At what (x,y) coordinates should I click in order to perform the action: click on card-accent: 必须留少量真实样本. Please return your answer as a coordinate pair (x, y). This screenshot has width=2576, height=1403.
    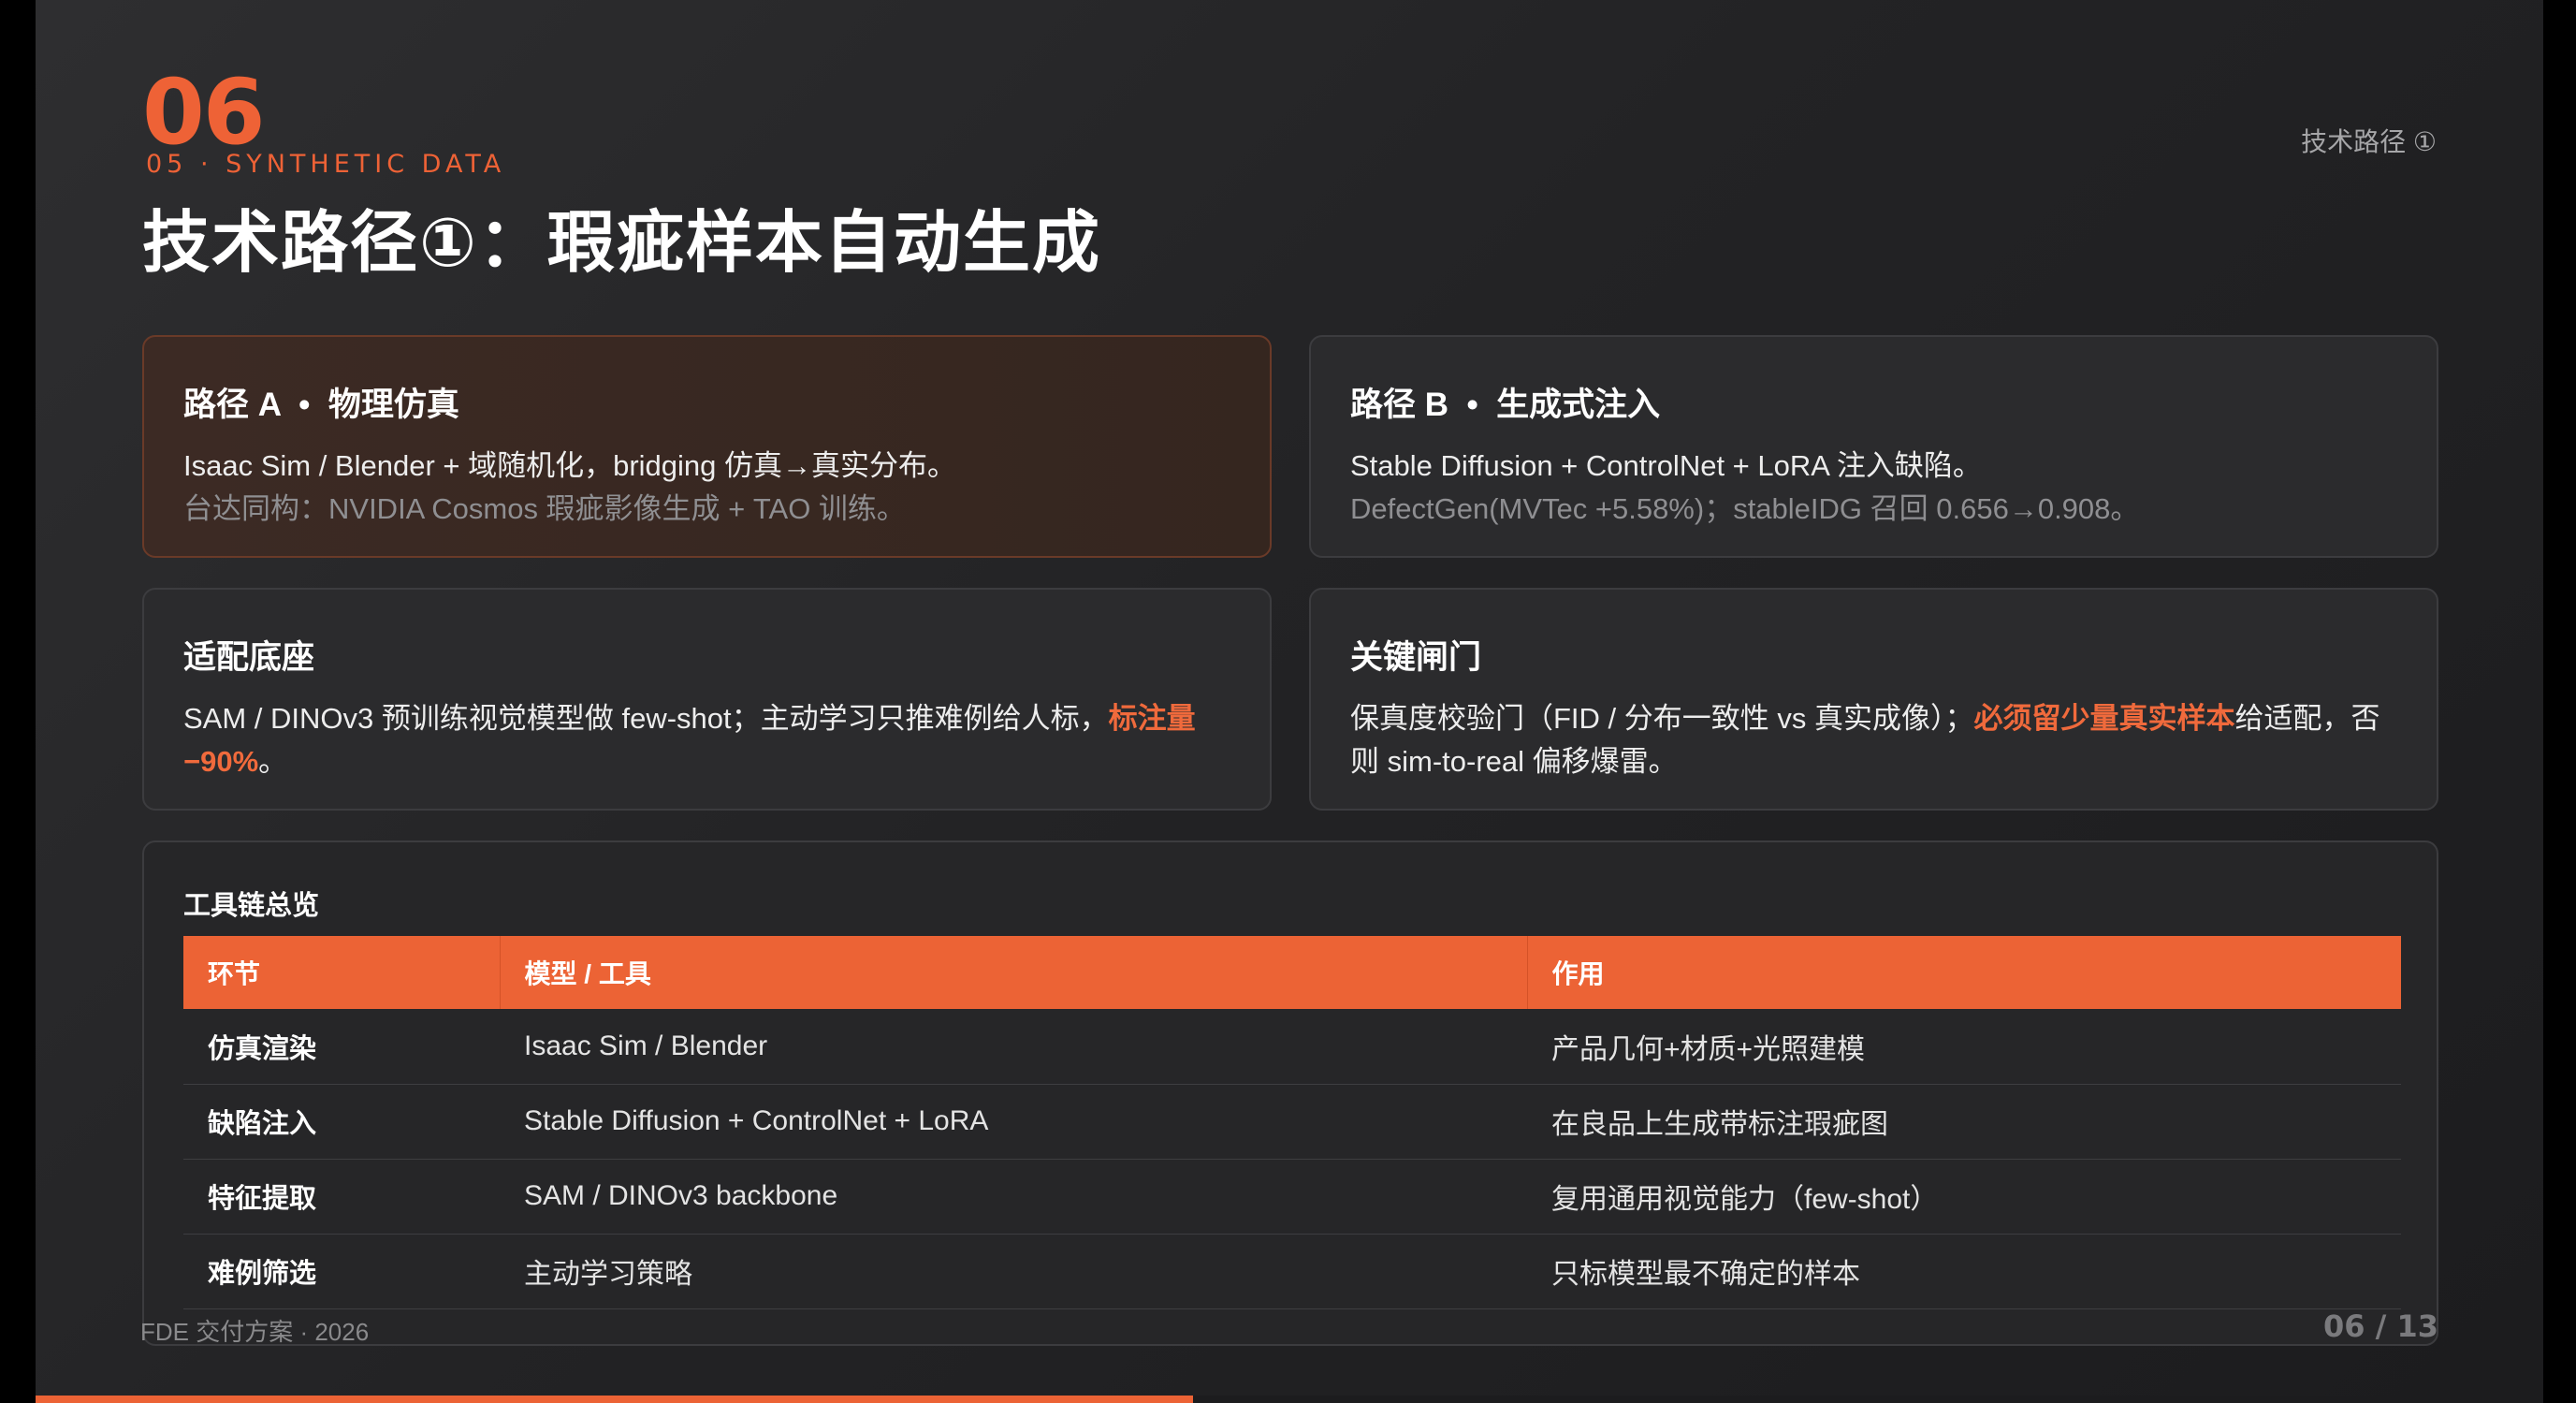
    Looking at the image, I should click on (2104, 718).